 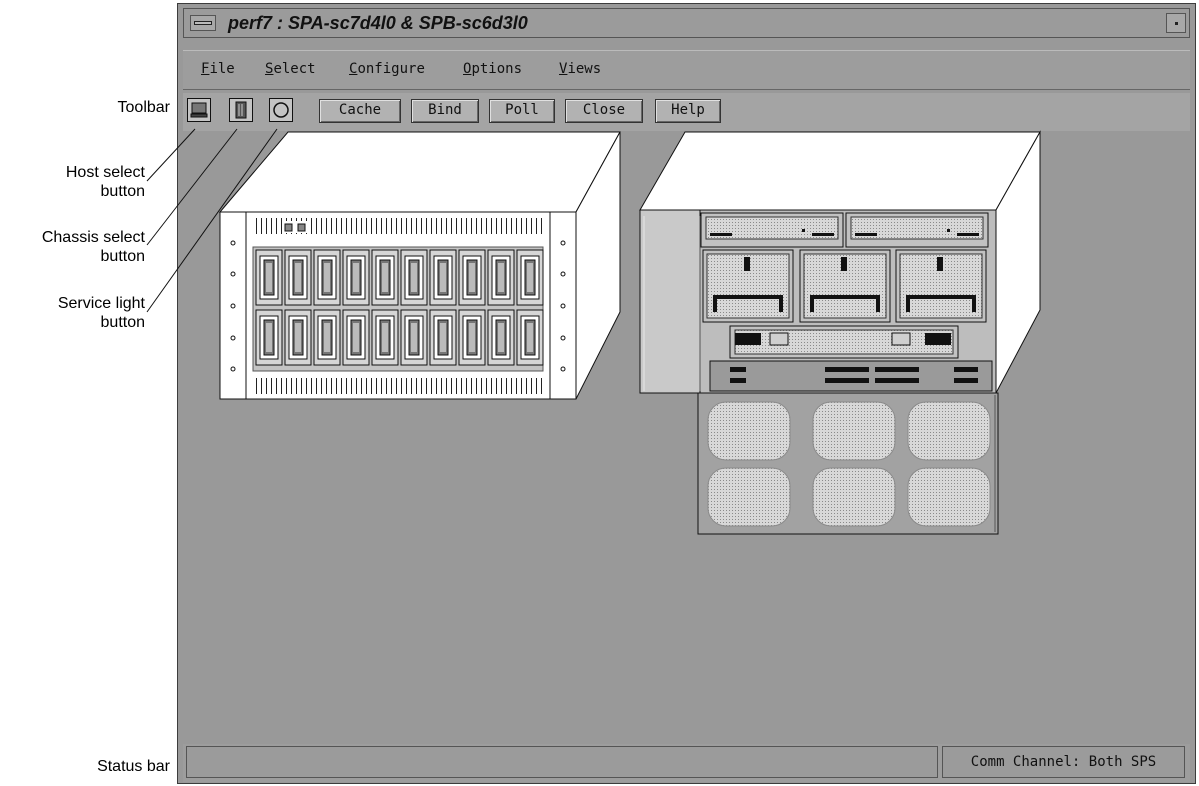 What do you see at coordinates (844, 342) in the screenshot?
I see `lcc-module` at bounding box center [844, 342].